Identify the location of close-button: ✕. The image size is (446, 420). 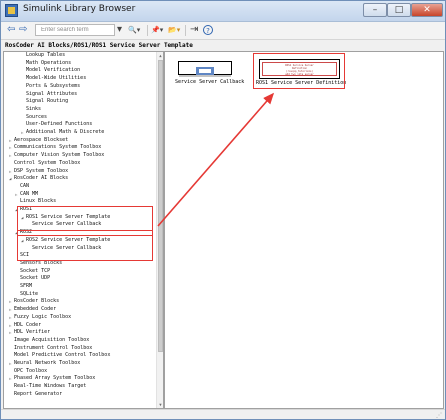
(427, 10).